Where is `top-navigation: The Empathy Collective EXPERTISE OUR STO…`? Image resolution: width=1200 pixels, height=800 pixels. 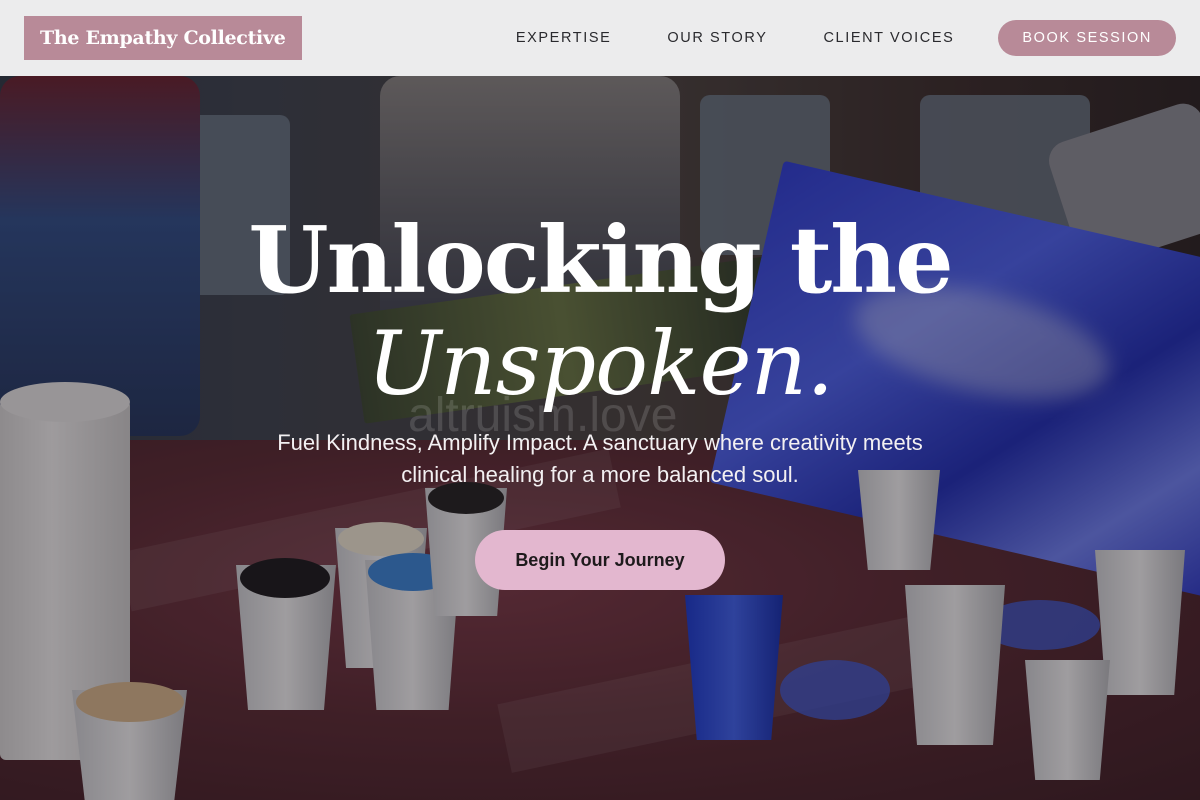
top-navigation: The Empathy Collective EXPERTISE OUR STO… is located at coordinates (600, 38).